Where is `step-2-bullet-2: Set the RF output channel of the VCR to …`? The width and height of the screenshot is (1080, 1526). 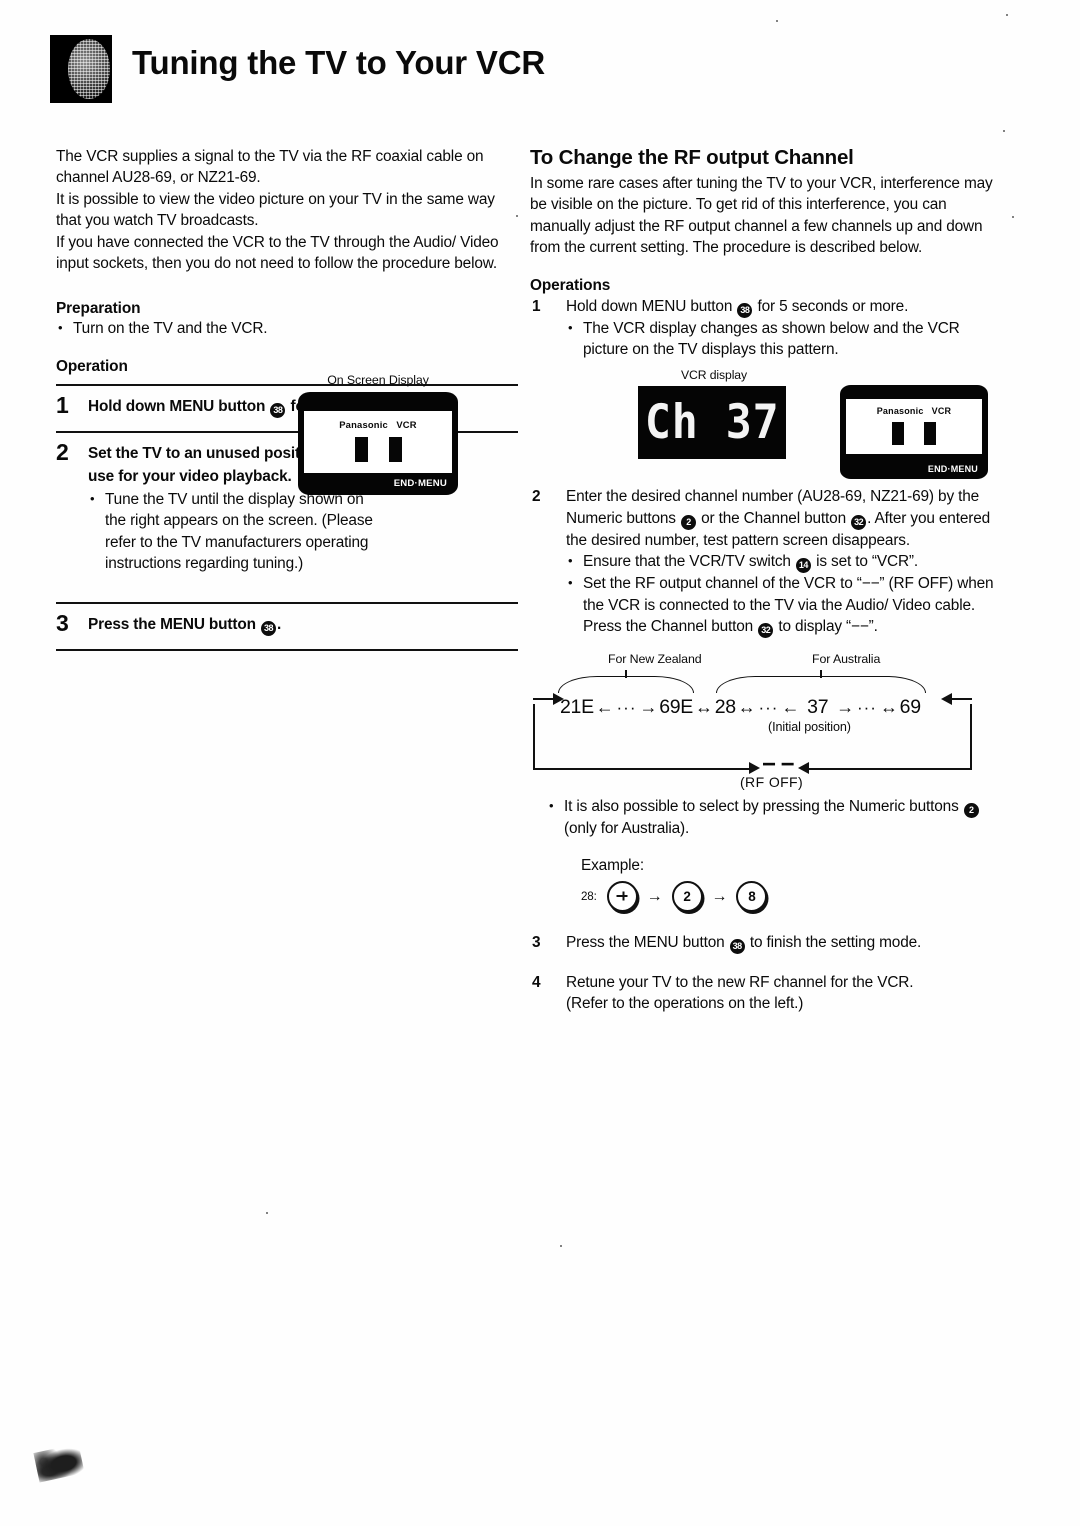
step-2-bullet-2: Set the RF output channel of the VCR to … is located at coordinates (783, 605).